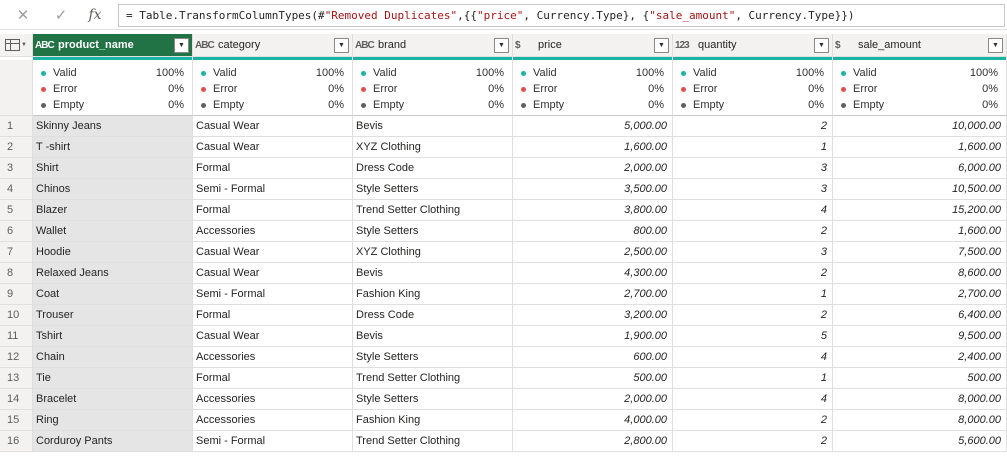  Describe the element at coordinates (23, 15) in the screenshot. I see `close-icon: ✕` at that location.